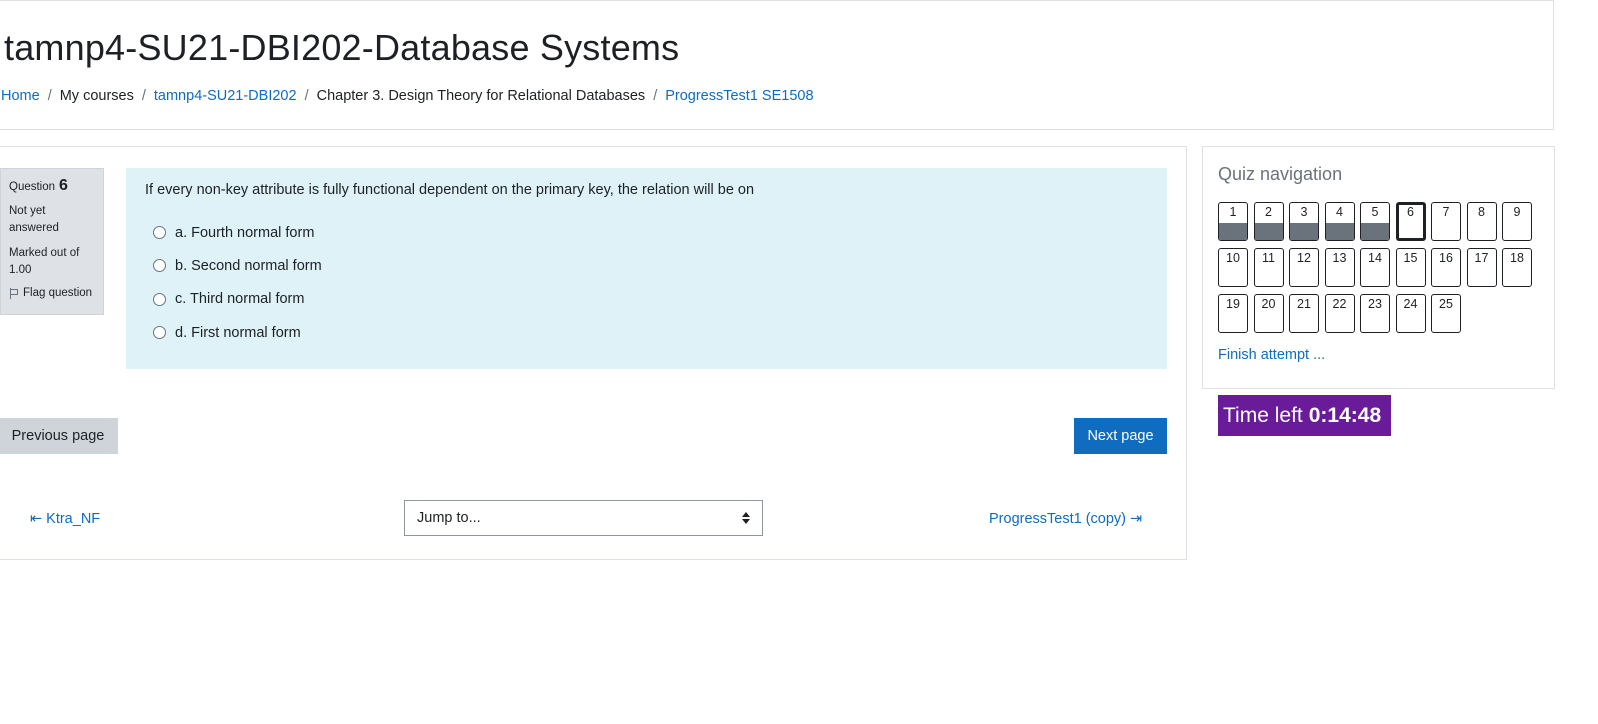 Image resolution: width=1598 pixels, height=724 pixels. What do you see at coordinates (1339, 212) in the screenshot?
I see `quiz-nav-number: 4` at bounding box center [1339, 212].